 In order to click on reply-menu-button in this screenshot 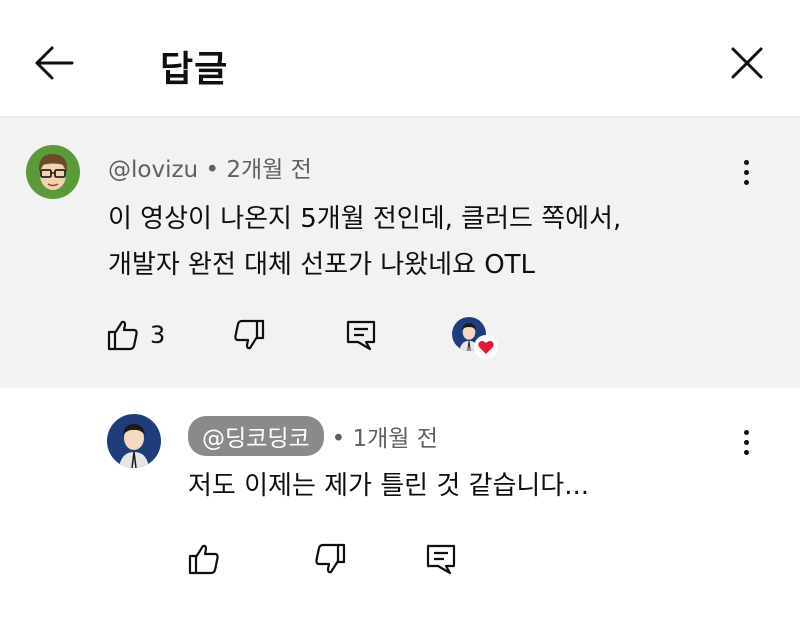, I will do `click(746, 442)`.